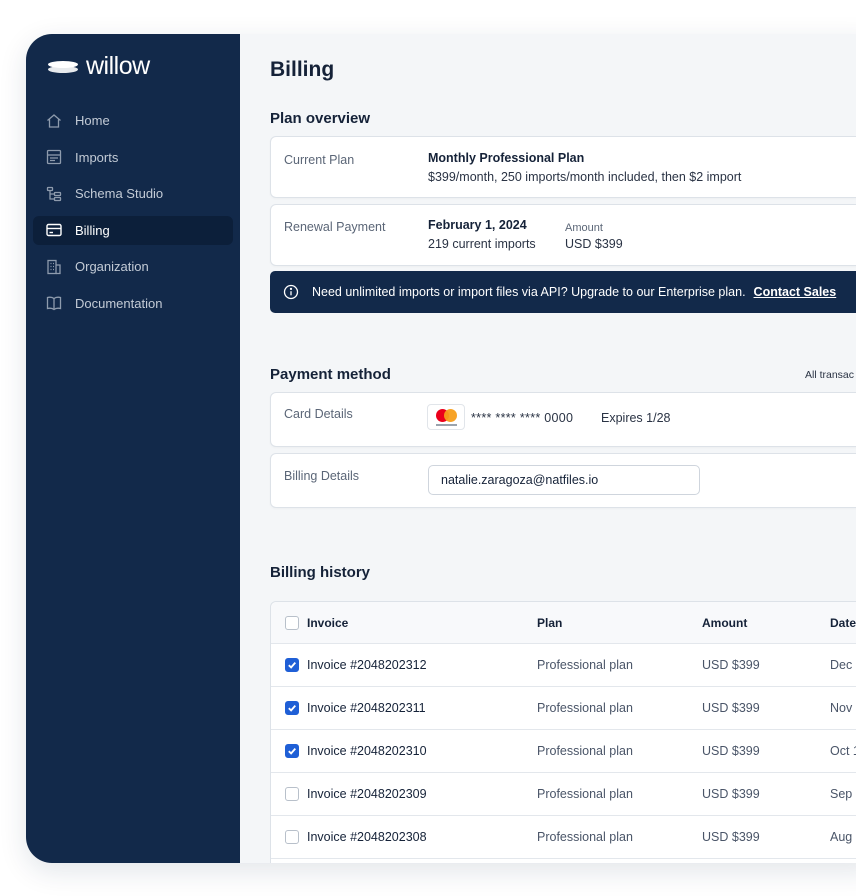 Image resolution: width=856 pixels, height=896 pixels. Describe the element at coordinates (594, 244) in the screenshot. I see `renewal-amount: USD $399` at that location.